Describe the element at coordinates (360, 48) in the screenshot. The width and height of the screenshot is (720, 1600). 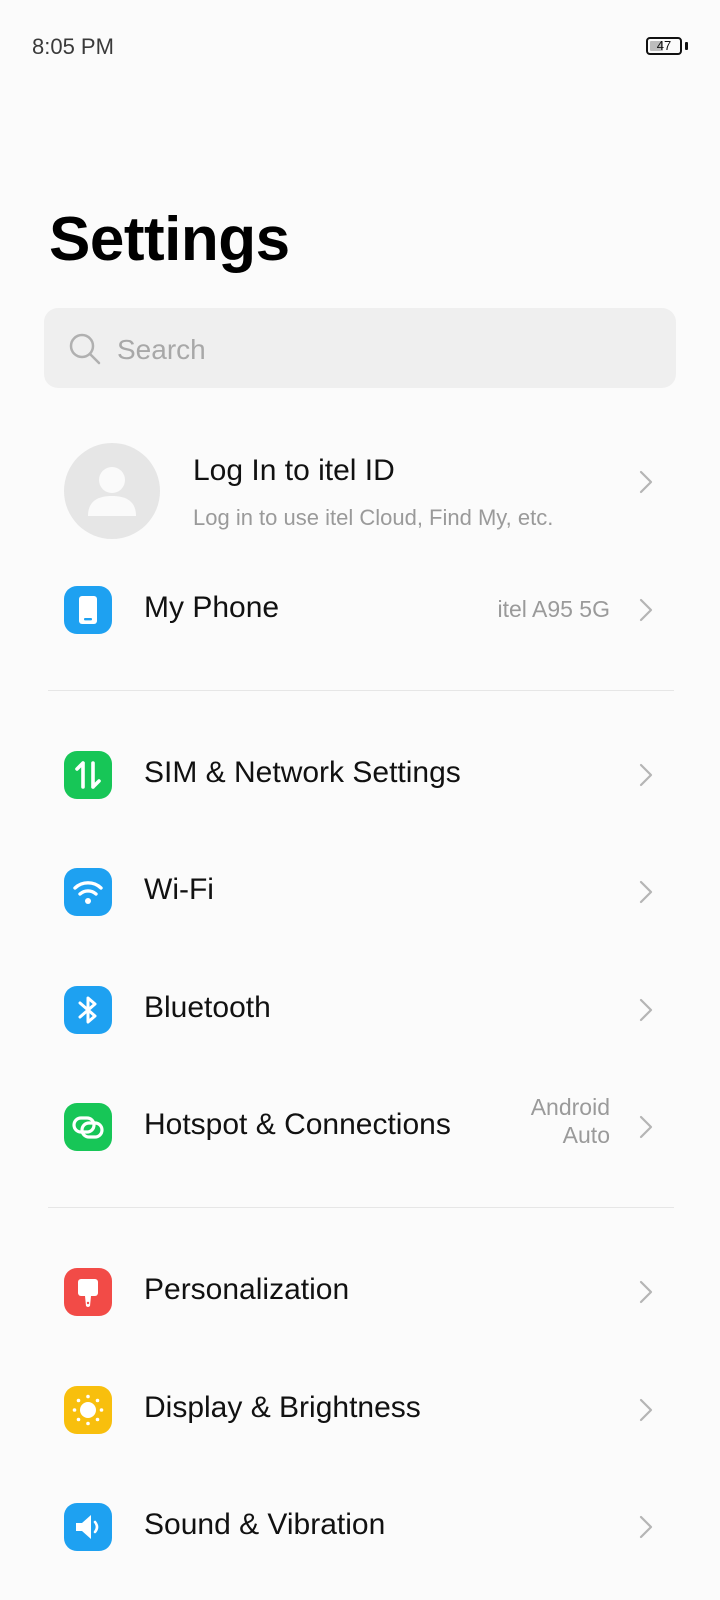
I see `status-bar: 8:05 PM 47` at that location.